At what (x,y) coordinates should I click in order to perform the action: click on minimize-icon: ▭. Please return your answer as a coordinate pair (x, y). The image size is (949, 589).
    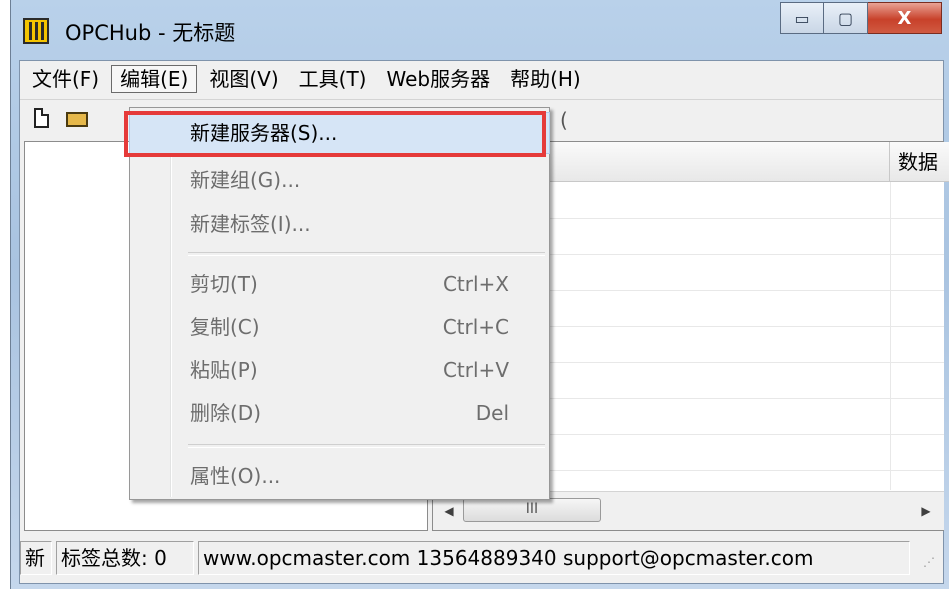
    Looking at the image, I should click on (802, 18).